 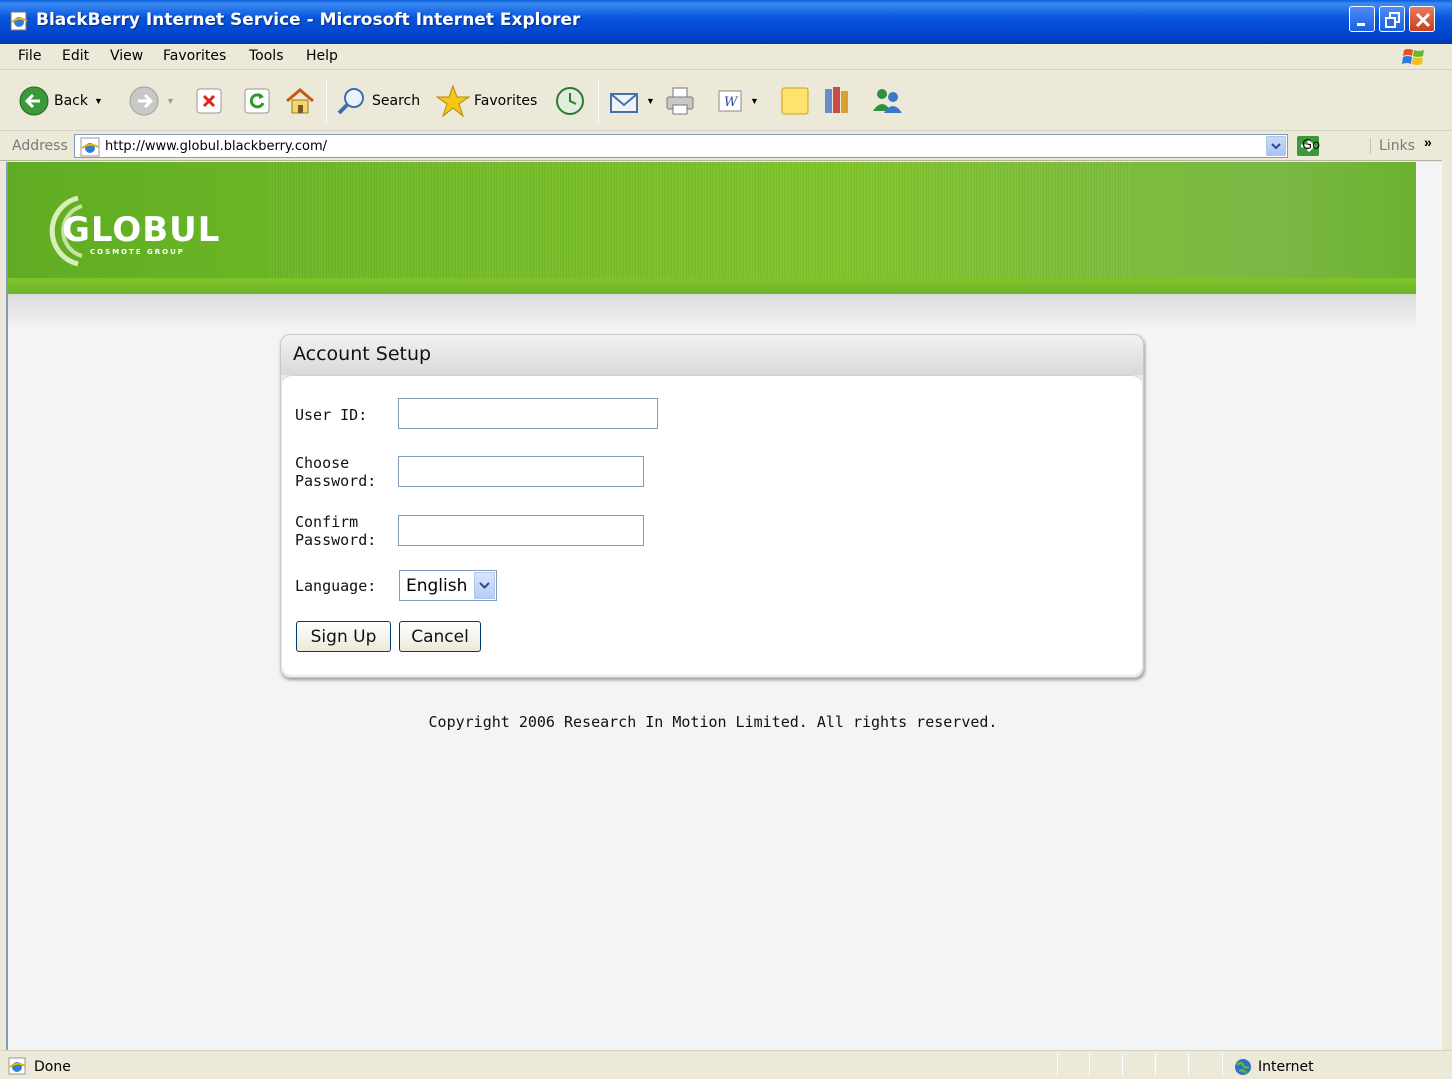 I want to click on search-label: Search, so click(x=396, y=101).